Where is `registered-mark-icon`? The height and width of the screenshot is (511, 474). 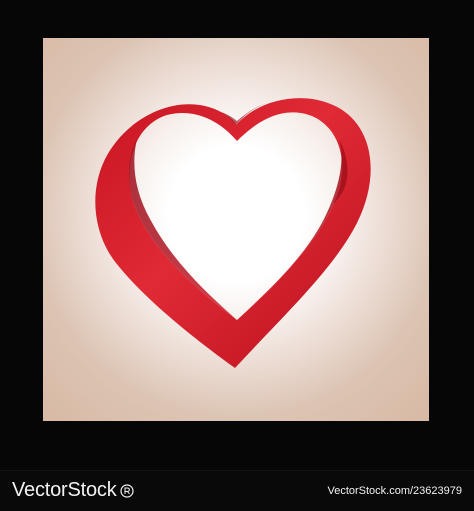 registered-mark-icon is located at coordinates (126, 490).